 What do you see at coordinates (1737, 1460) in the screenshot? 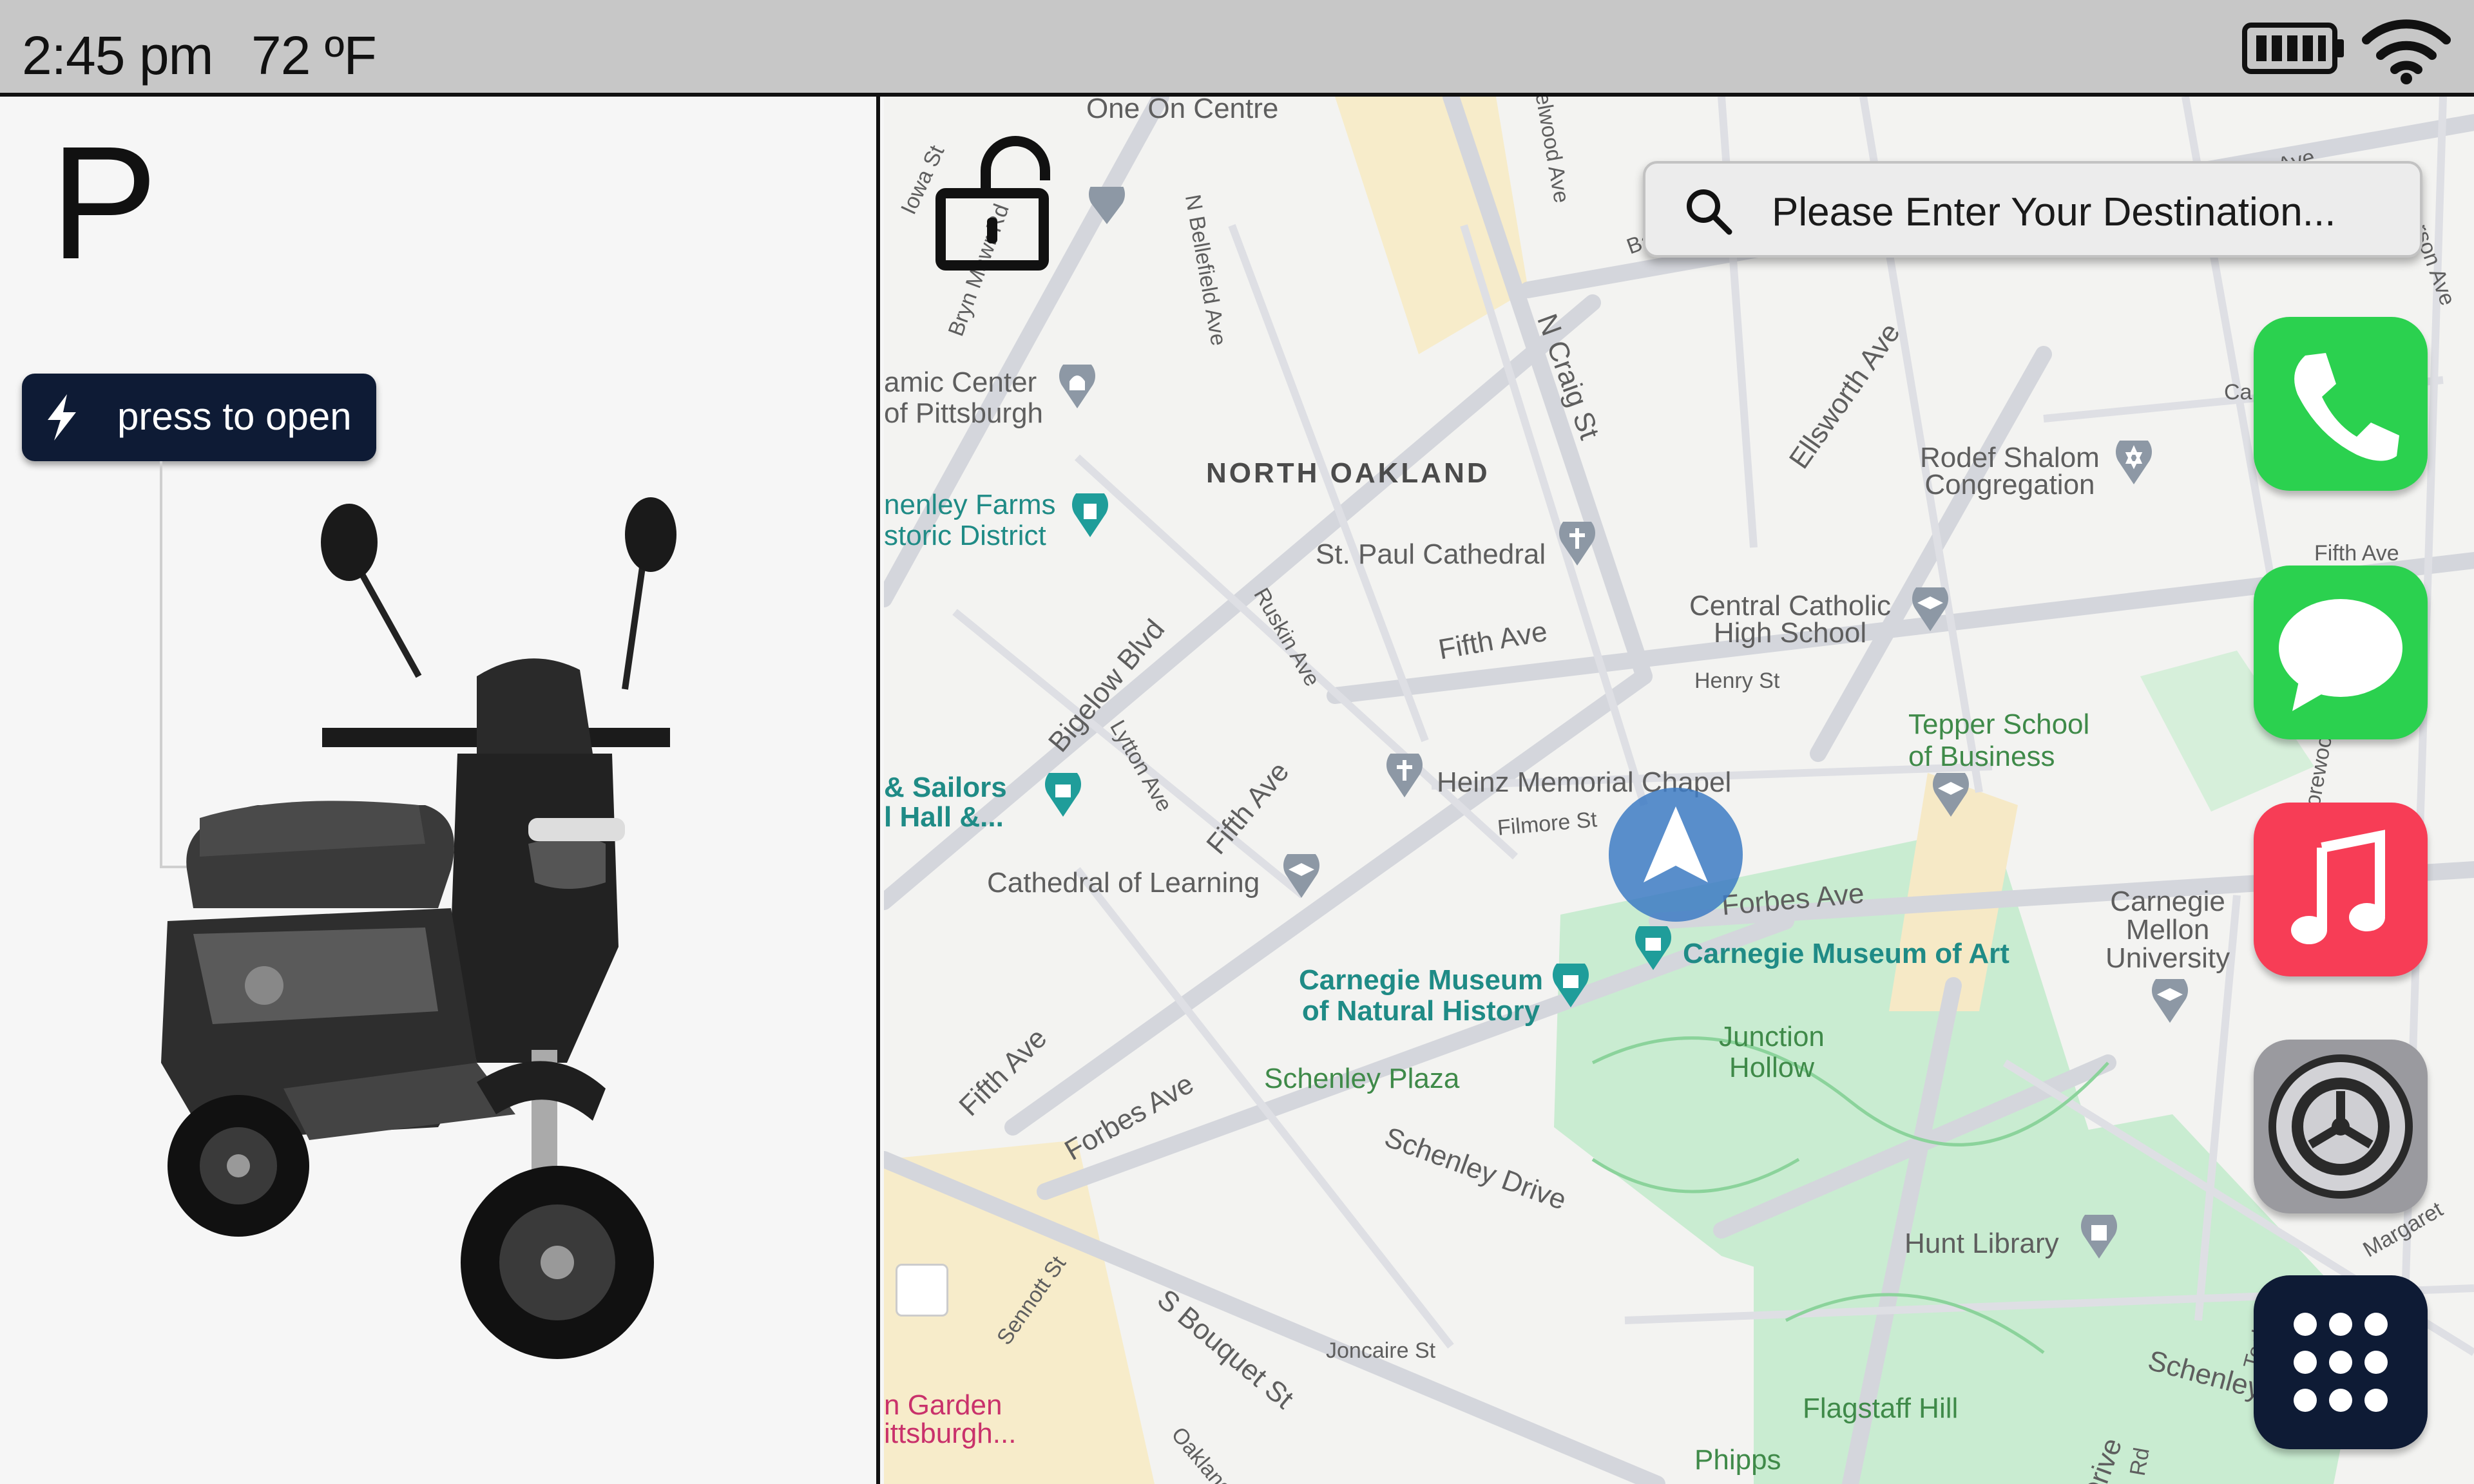
I see `map-label-phipps: Phipps` at bounding box center [1737, 1460].